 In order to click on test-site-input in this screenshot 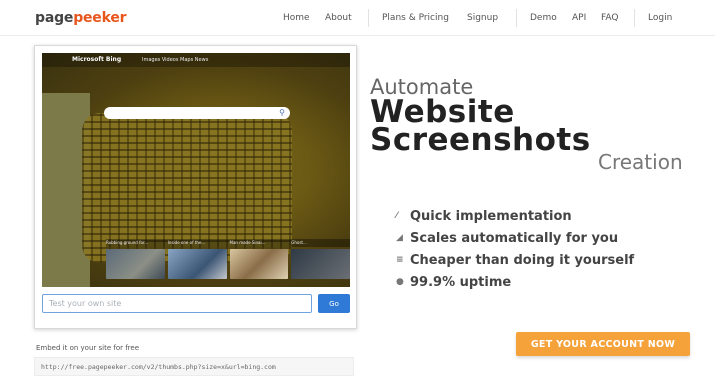, I will do `click(177, 303)`.